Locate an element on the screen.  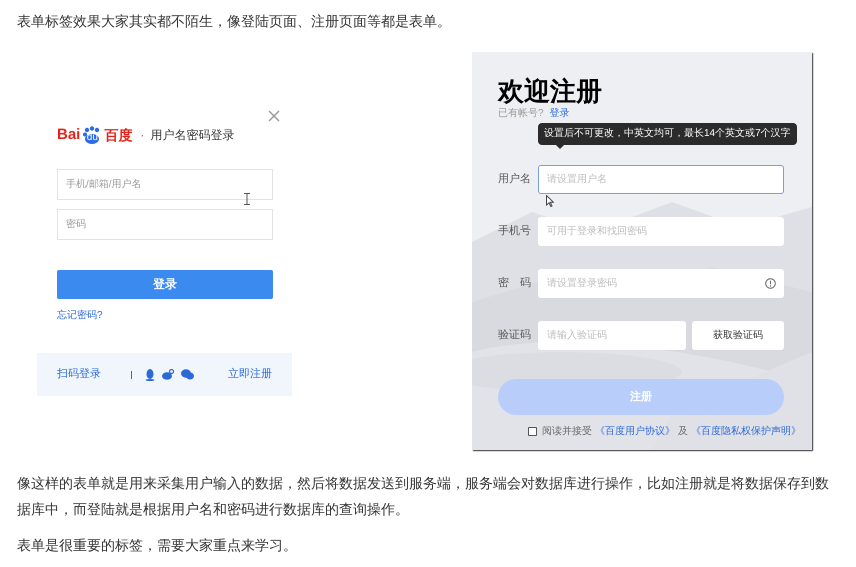
login-link: 登录 is located at coordinates (560, 113).